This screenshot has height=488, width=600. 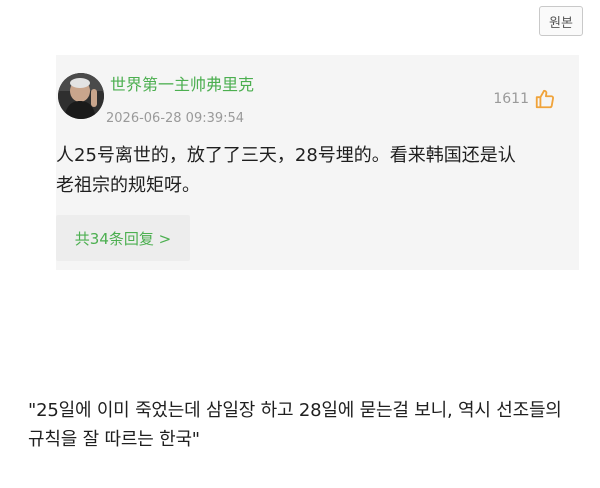 What do you see at coordinates (561, 21) in the screenshot?
I see `original-button: 원본` at bounding box center [561, 21].